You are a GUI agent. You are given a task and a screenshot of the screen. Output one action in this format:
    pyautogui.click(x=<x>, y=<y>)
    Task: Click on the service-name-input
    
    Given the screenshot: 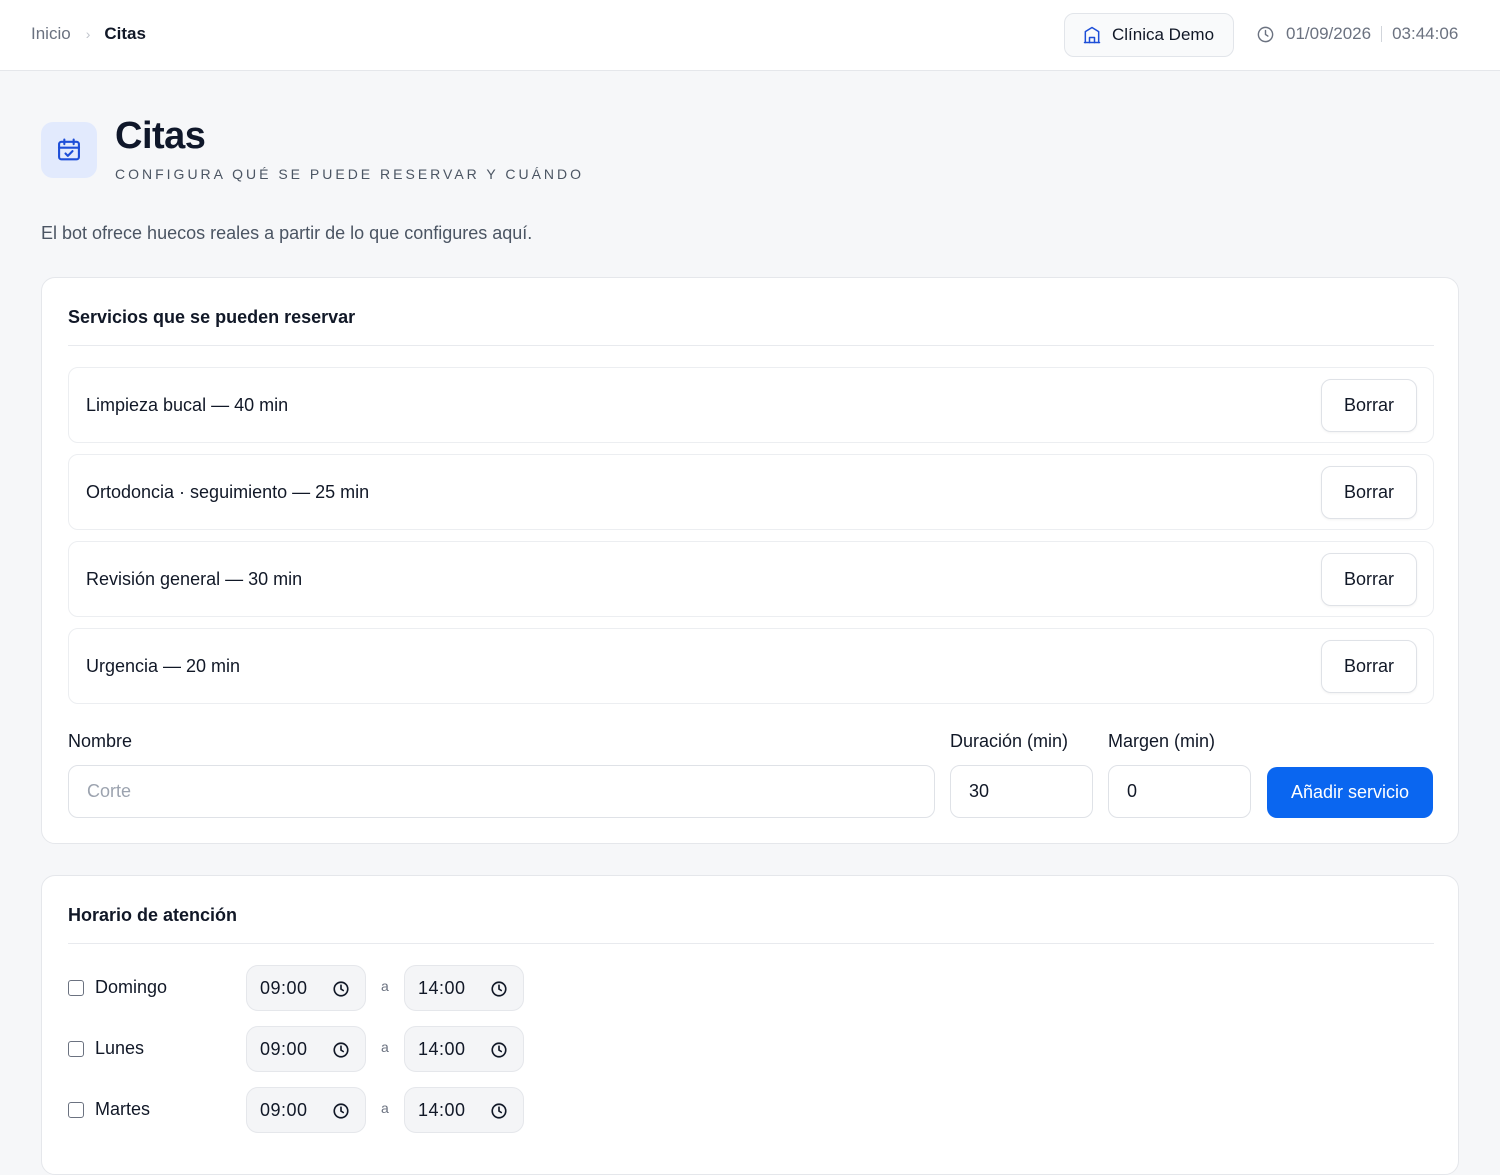 What is the action you would take?
    pyautogui.click(x=501, y=791)
    